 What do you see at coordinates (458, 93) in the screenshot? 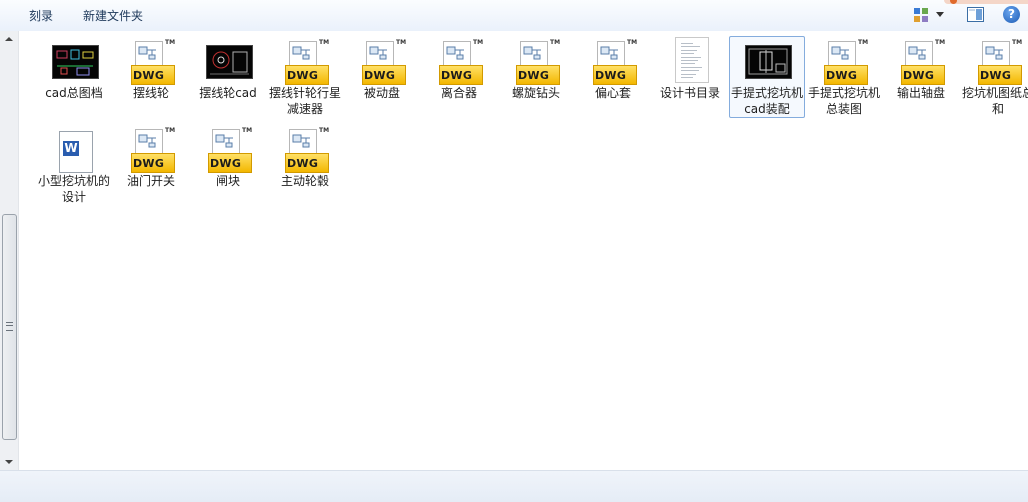
I see `file-name-label: 离合器` at bounding box center [458, 93].